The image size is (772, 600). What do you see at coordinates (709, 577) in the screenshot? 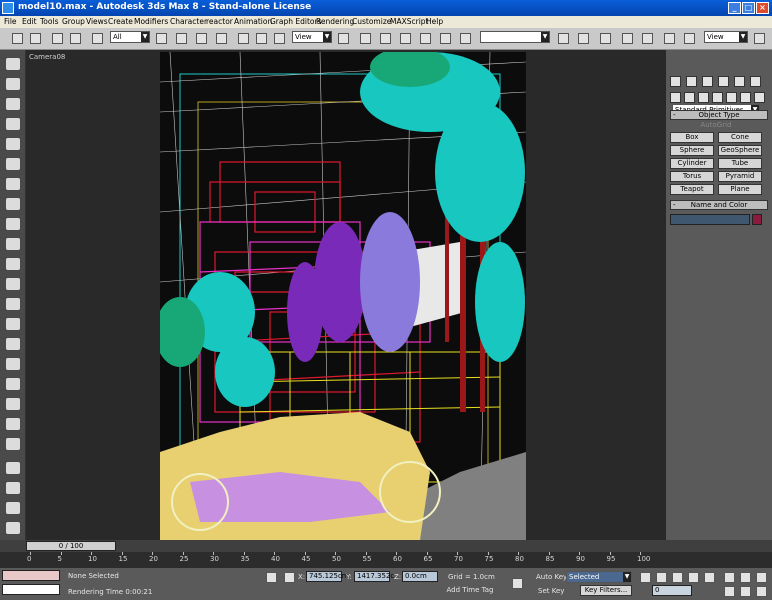
I see `go-to-end-icon` at bounding box center [709, 577].